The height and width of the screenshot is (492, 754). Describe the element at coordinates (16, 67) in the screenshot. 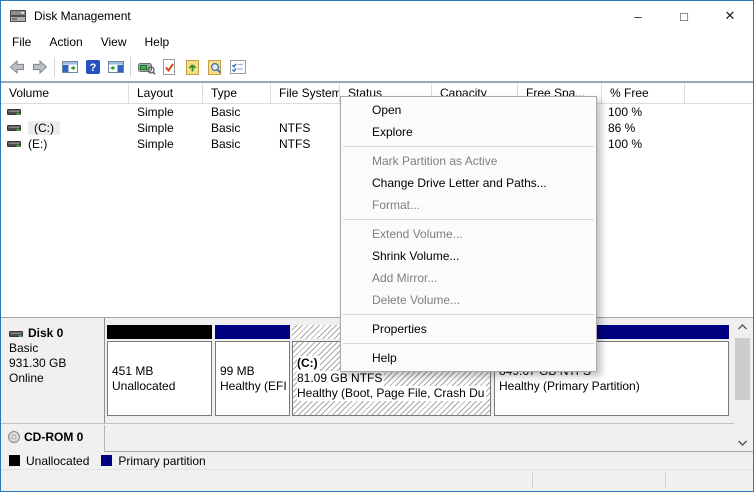

I see `back-icon` at that location.